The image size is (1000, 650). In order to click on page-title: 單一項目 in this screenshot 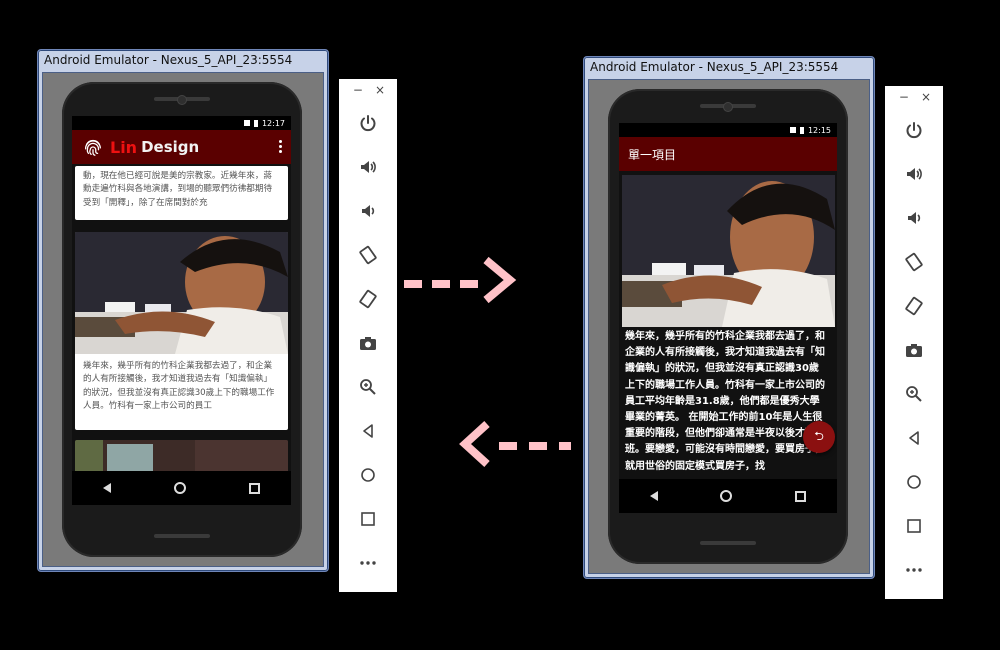, I will do `click(652, 154)`.